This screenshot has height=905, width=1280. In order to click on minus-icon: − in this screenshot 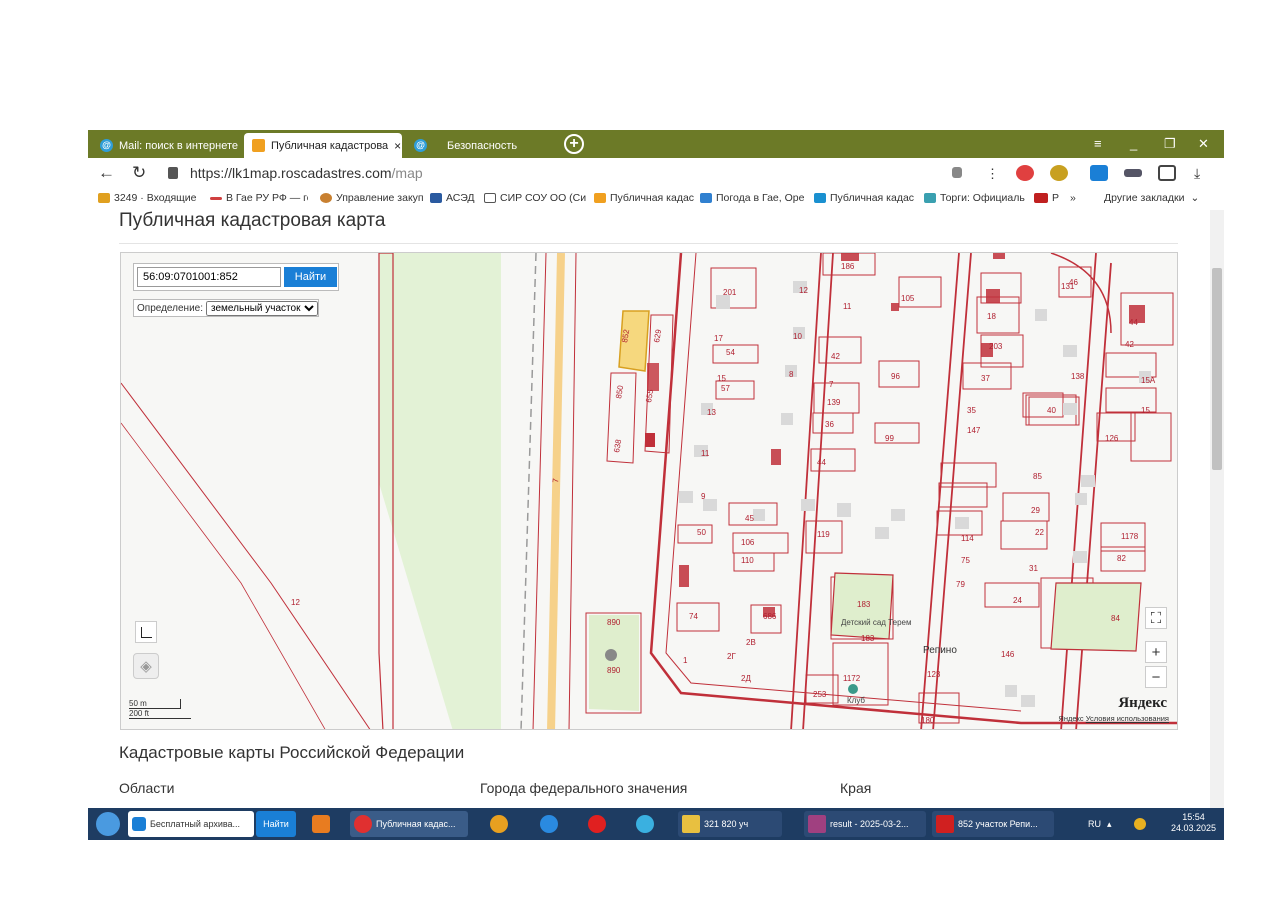, I will do `click(1156, 677)`.